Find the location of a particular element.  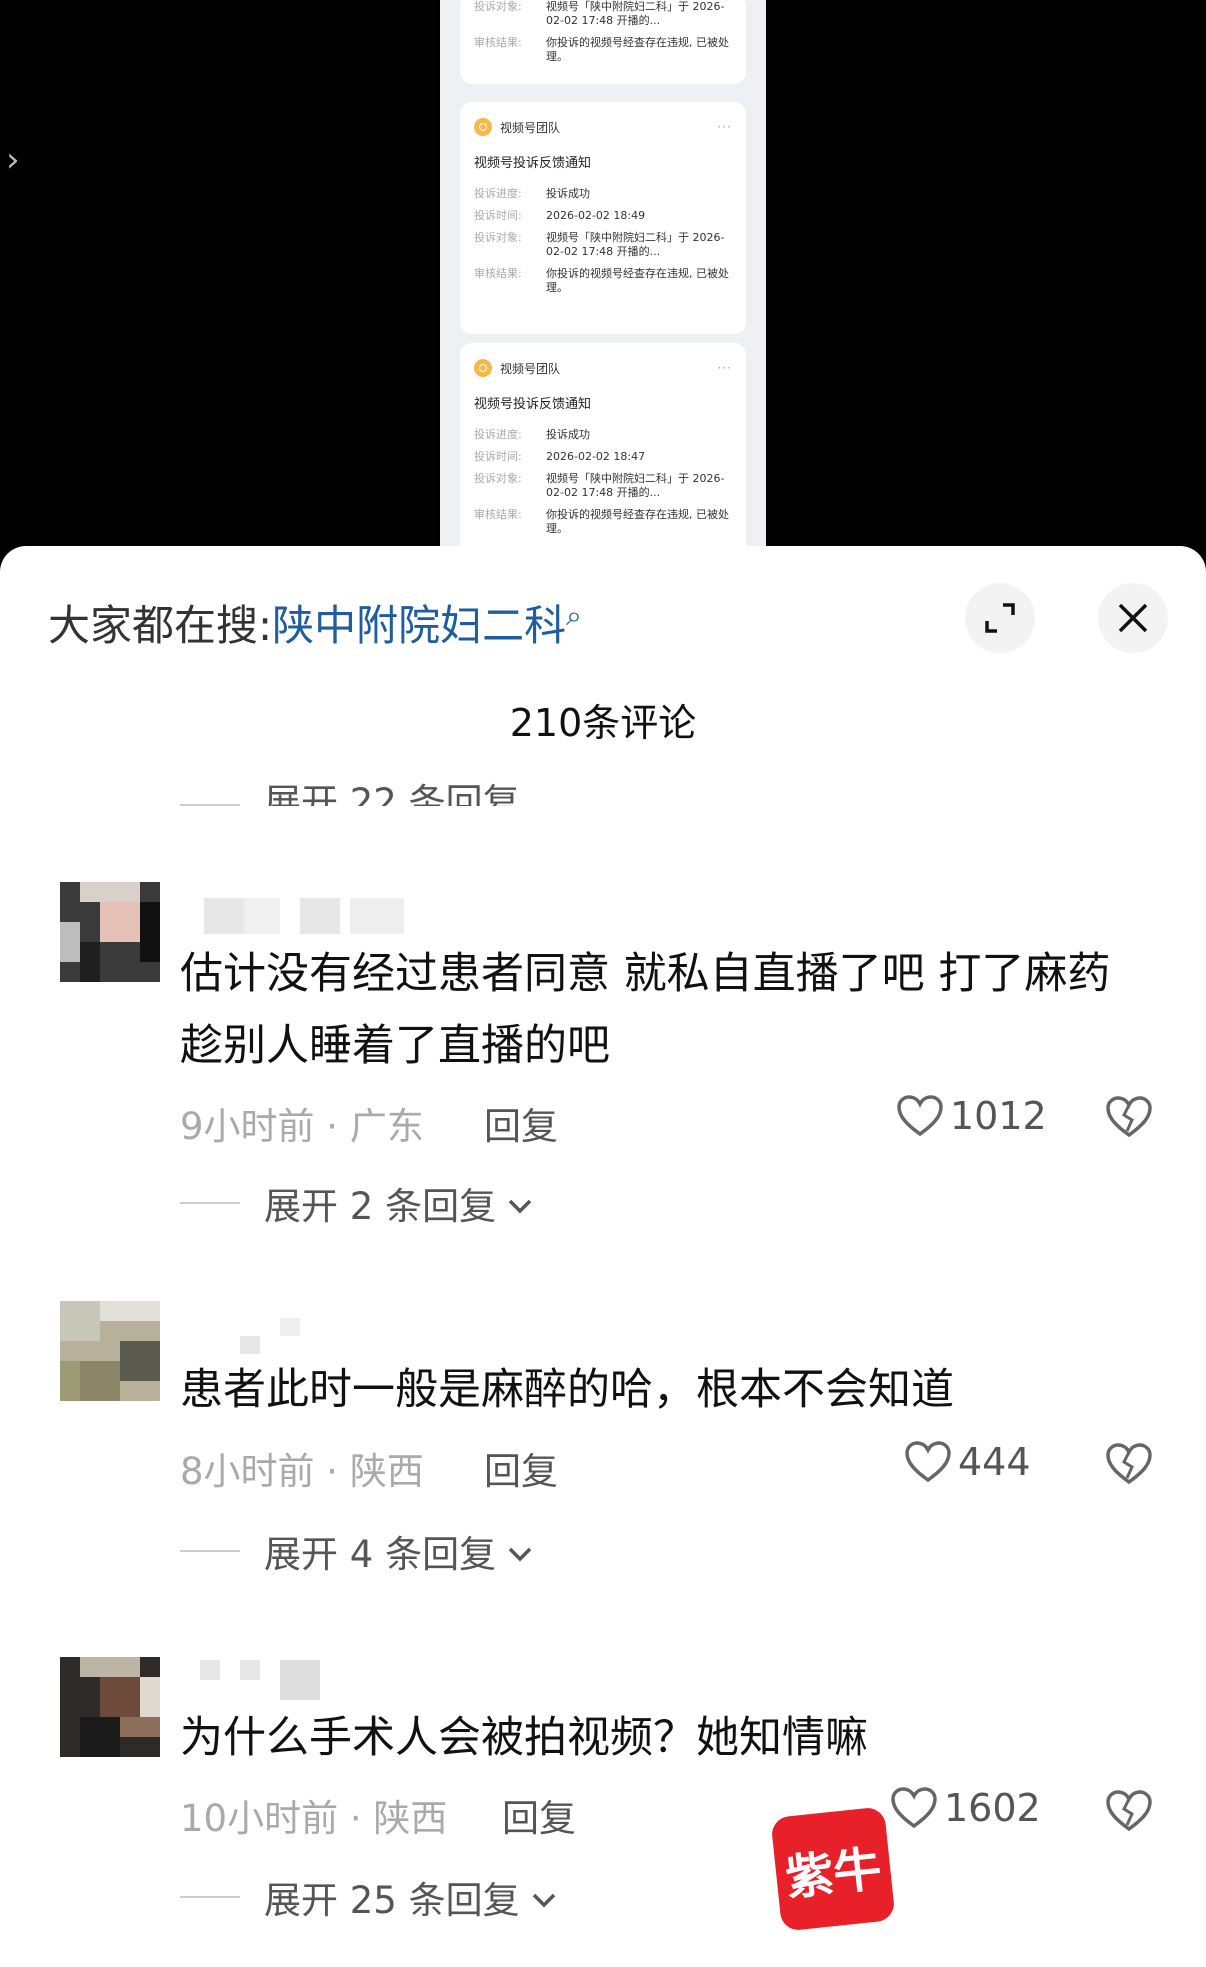

comment-text: 估计没有经过患者同意 就私自直播了吧 打了麻药趁别人睡着了直播的吧 is located at coordinates (645, 1010).